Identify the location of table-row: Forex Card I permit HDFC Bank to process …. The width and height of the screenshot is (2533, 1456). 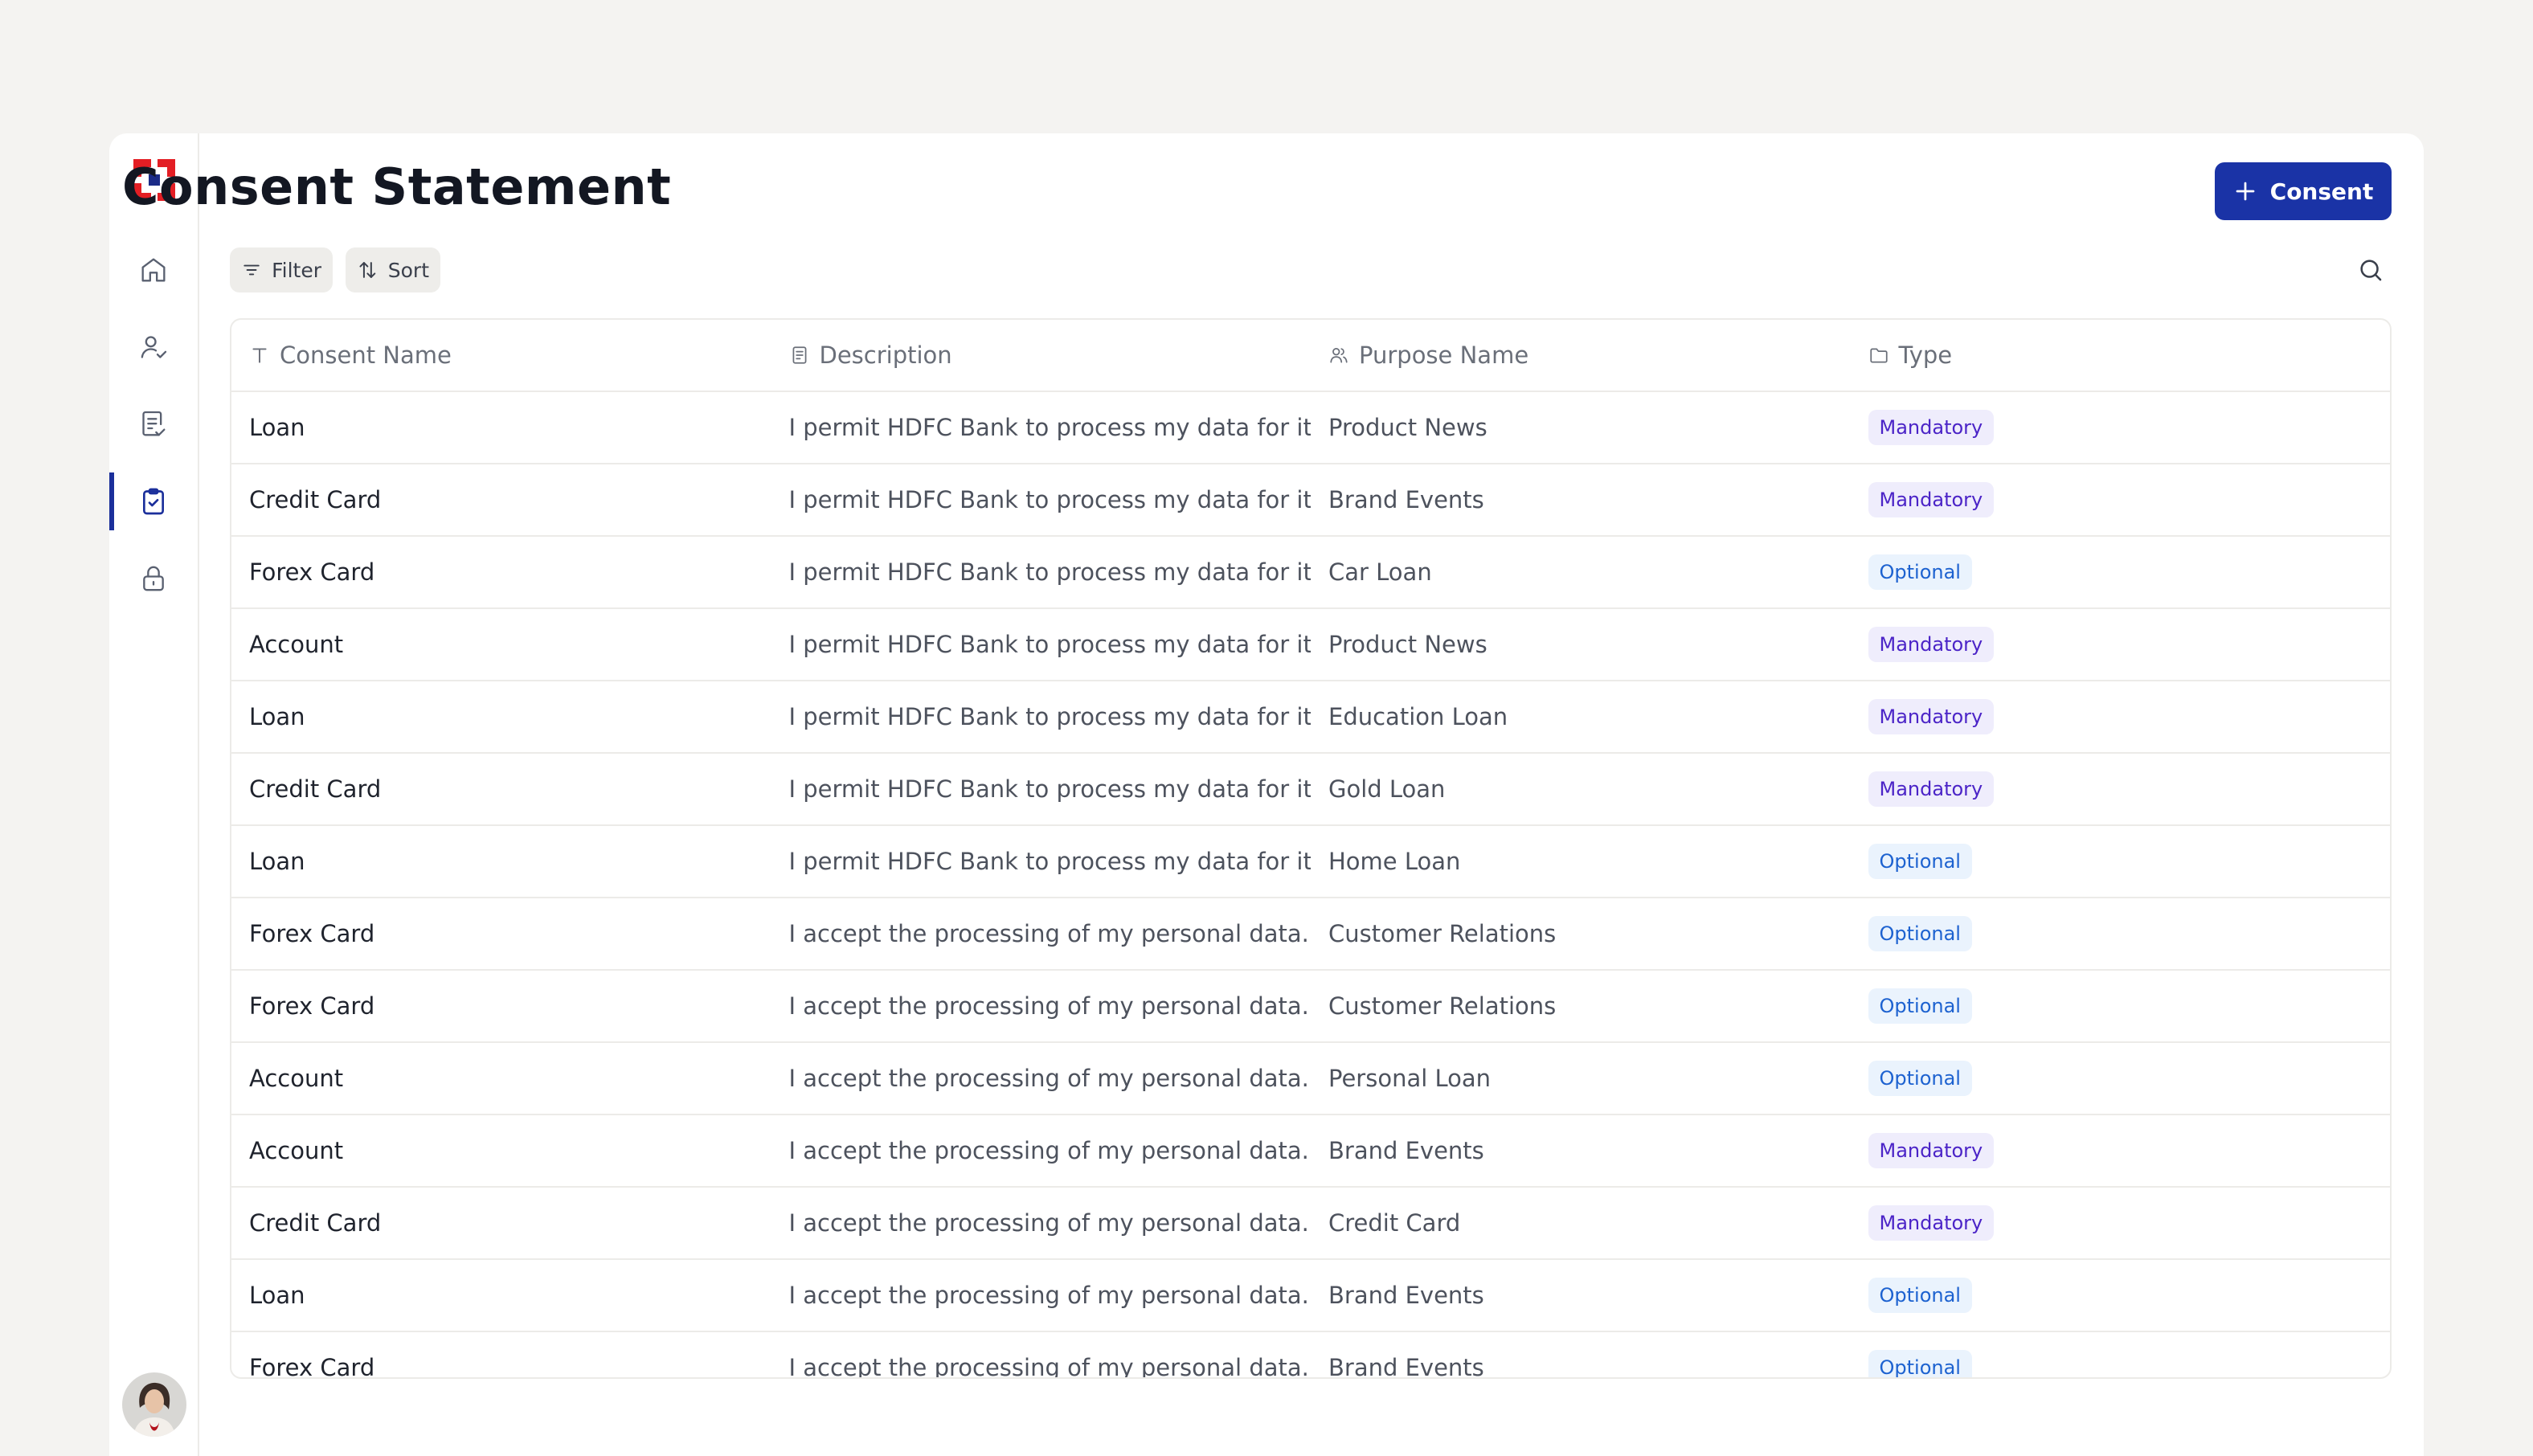
(1310, 571).